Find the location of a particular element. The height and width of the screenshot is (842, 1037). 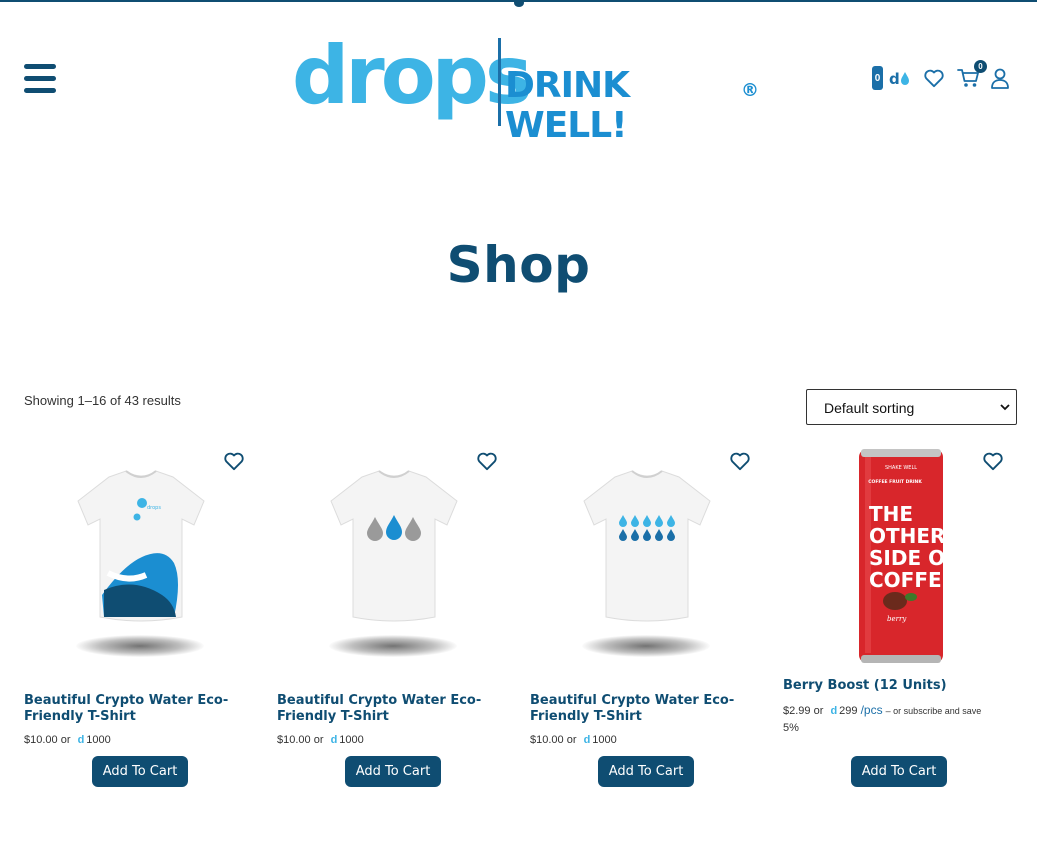

sort-dropdown: Default sorting is located at coordinates (911, 407).